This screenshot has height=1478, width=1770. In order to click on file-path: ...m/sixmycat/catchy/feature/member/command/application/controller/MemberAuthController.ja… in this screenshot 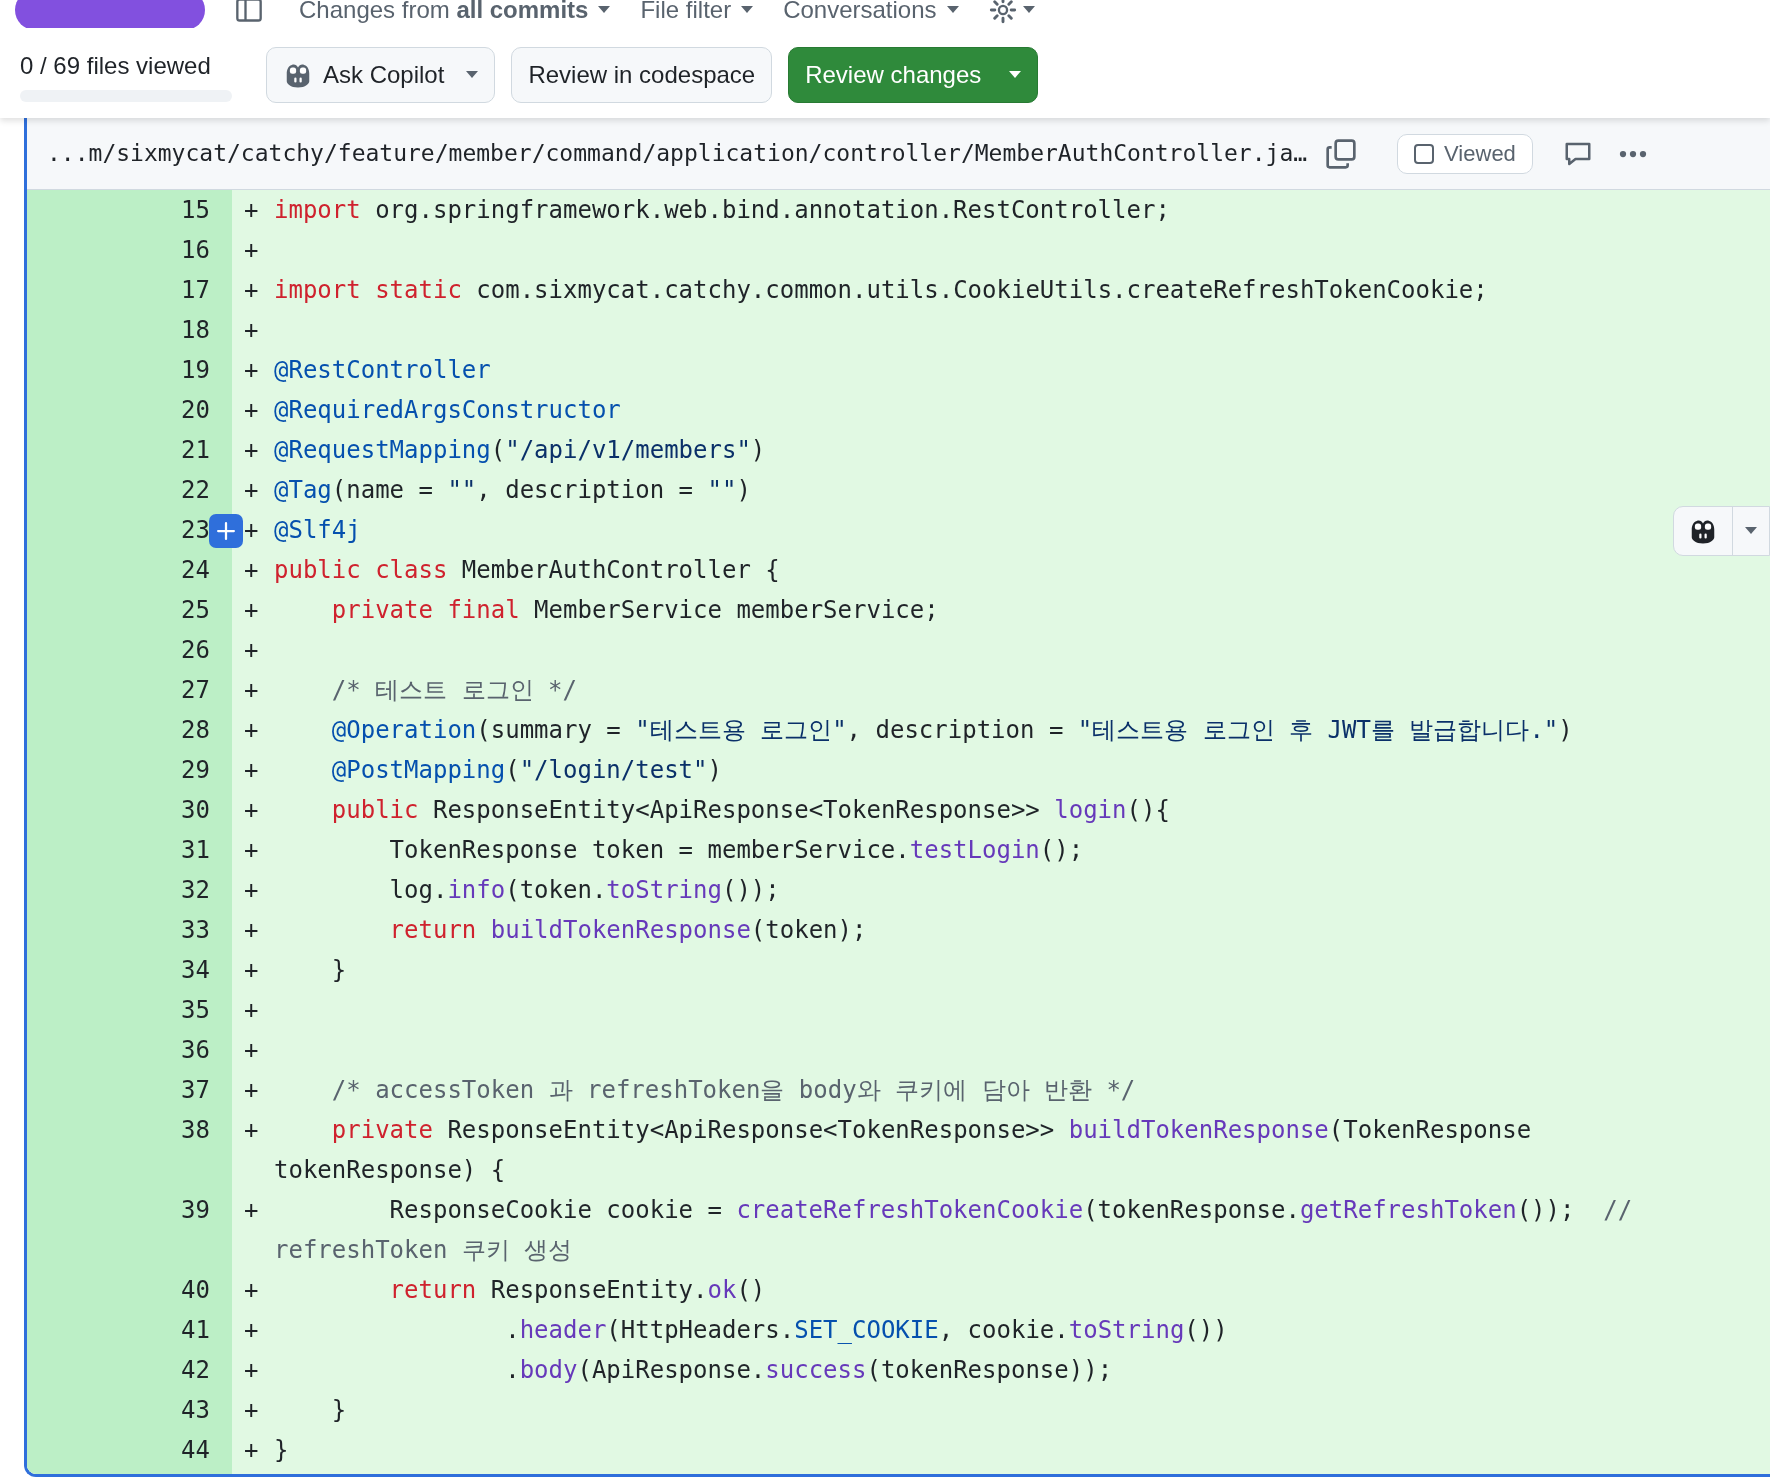, I will do `click(677, 154)`.